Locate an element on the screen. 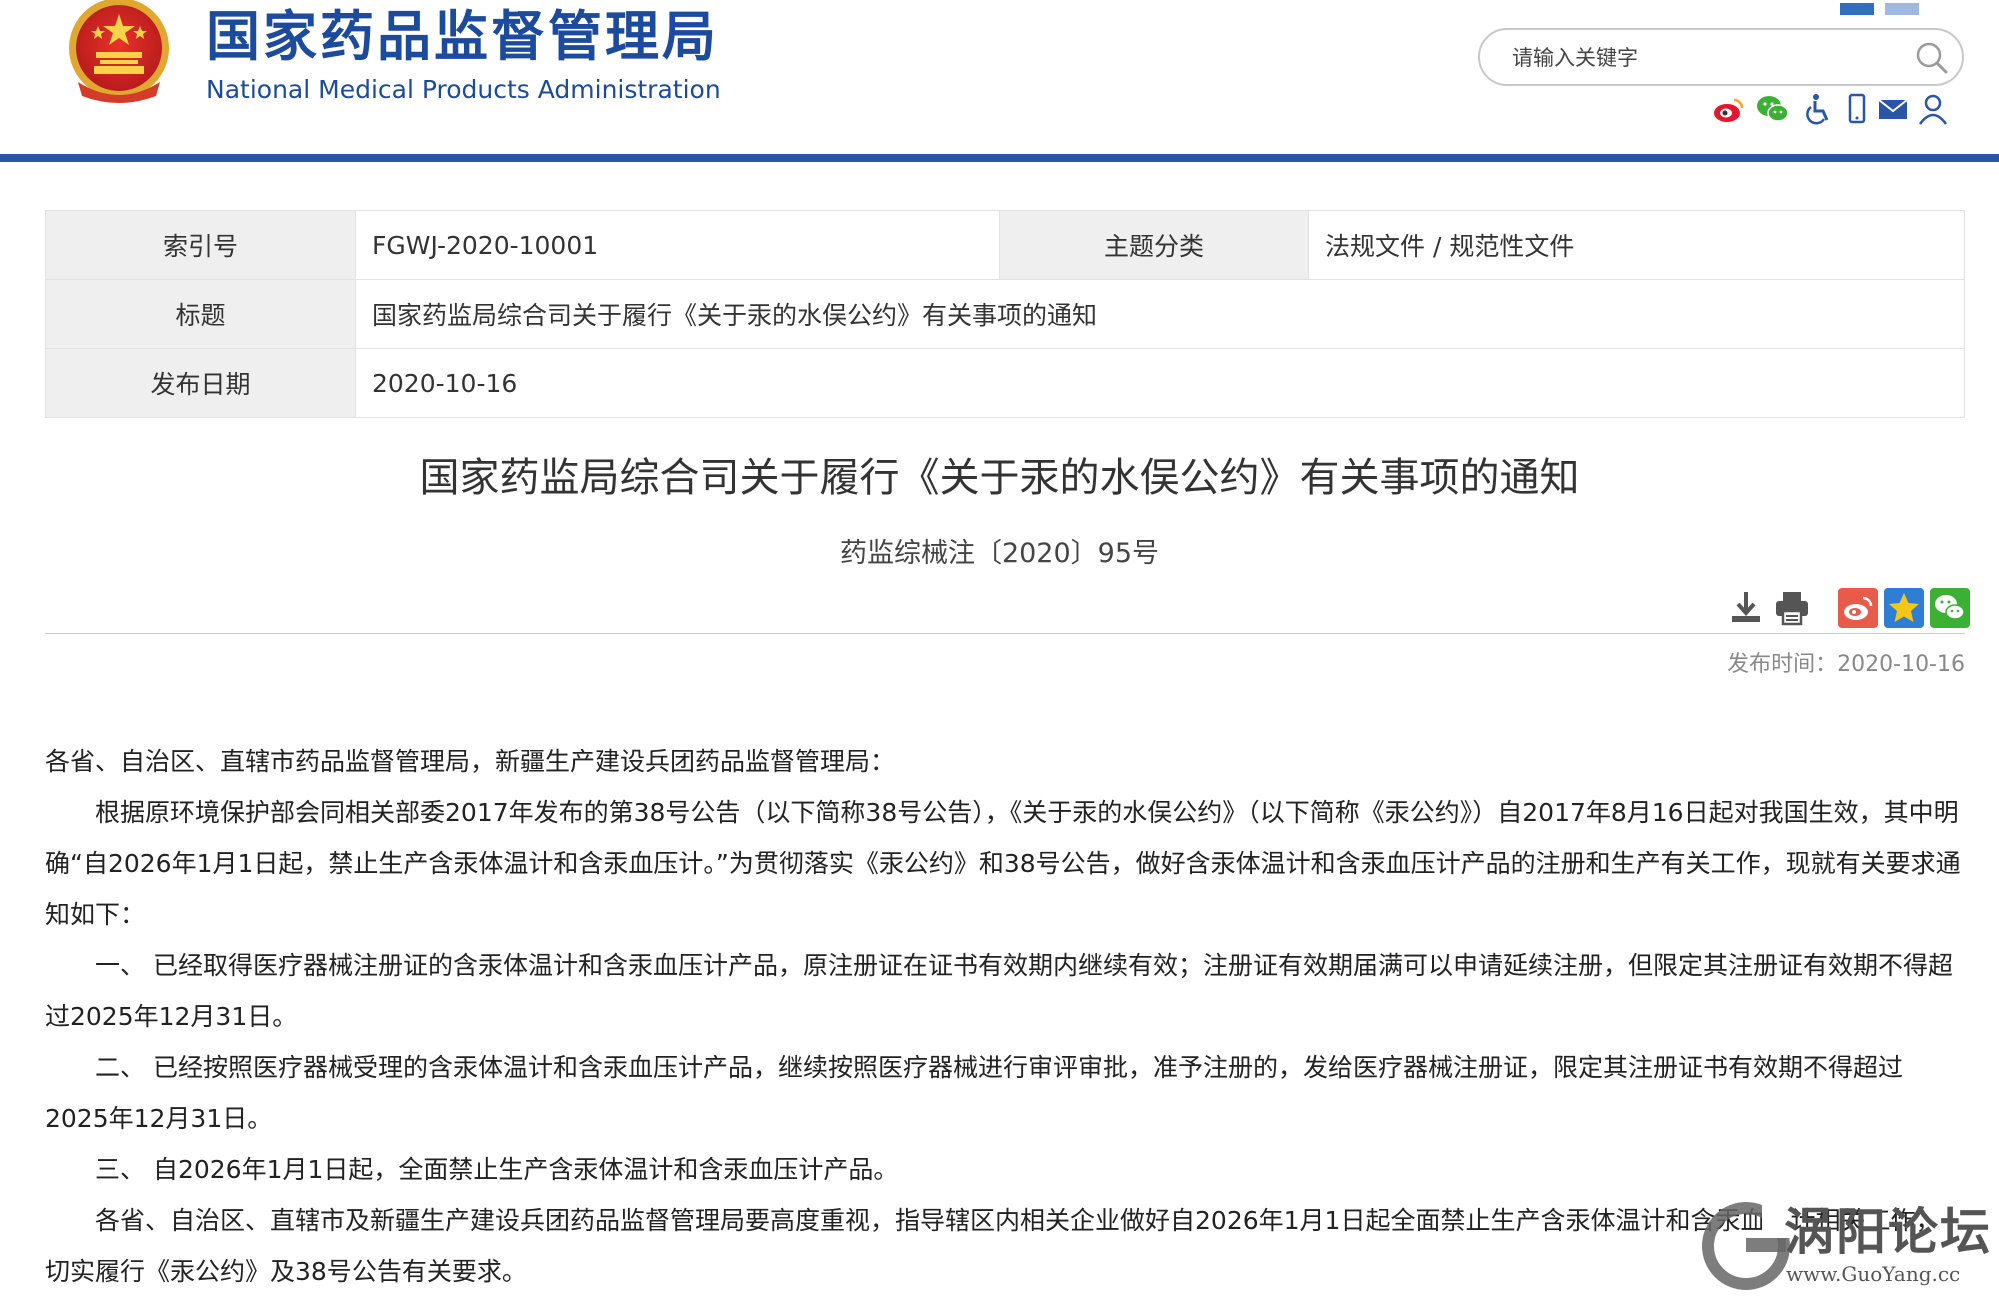 The width and height of the screenshot is (1999, 1299). info-row-title: 标题 国家药监局综合司关于履行《关于汞的水俣公约》有关事项的通知 is located at coordinates (1005, 314).